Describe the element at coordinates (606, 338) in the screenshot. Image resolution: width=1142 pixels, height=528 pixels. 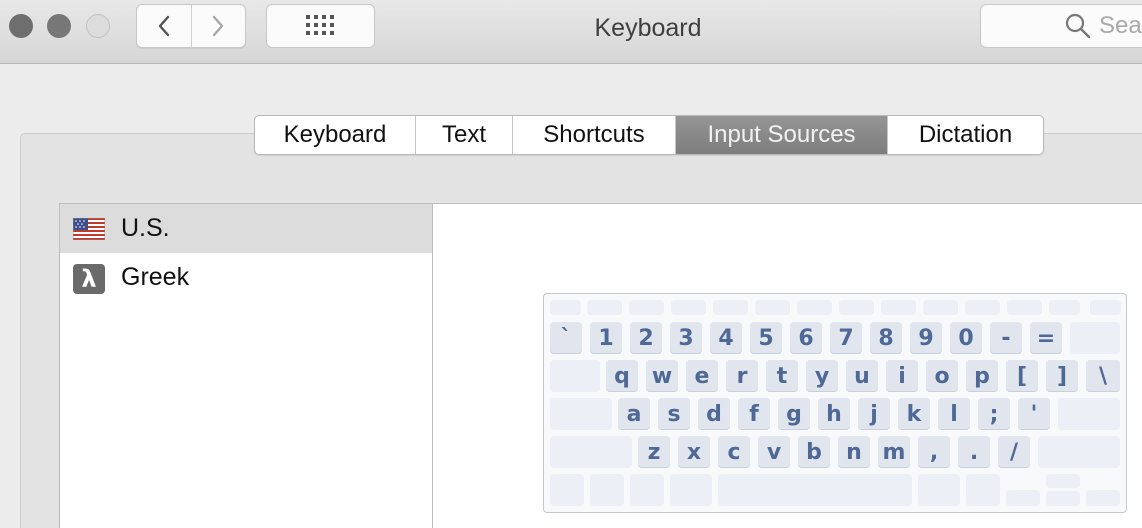
I see `keycap: 1` at that location.